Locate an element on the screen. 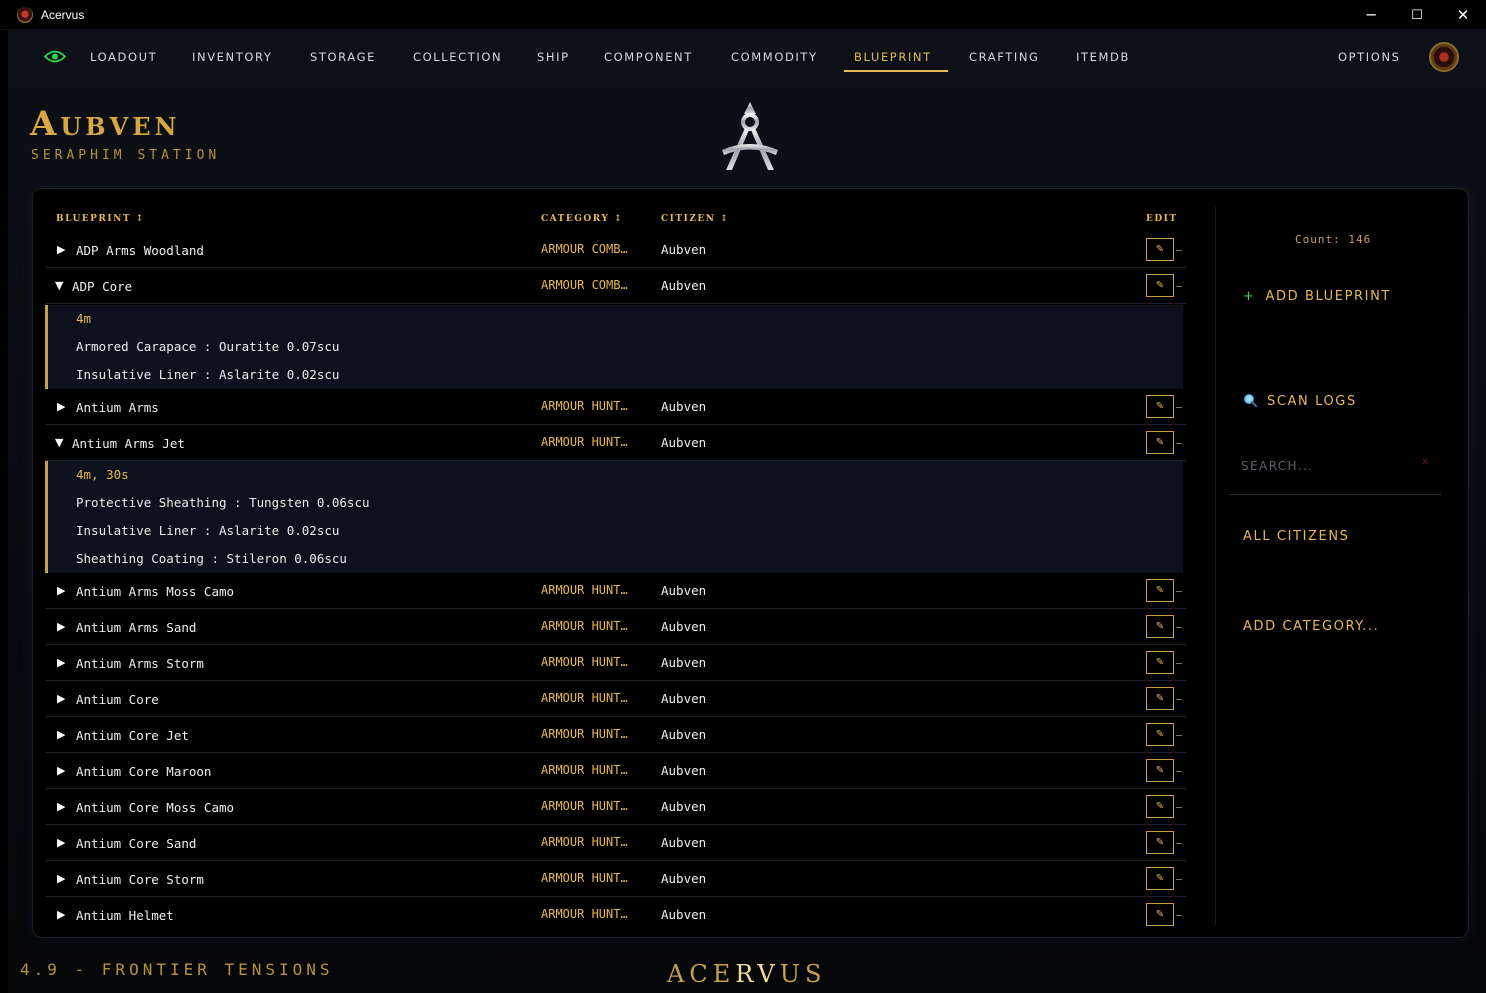 The width and height of the screenshot is (1486, 993). search-box: ✕ is located at coordinates (1335, 470).